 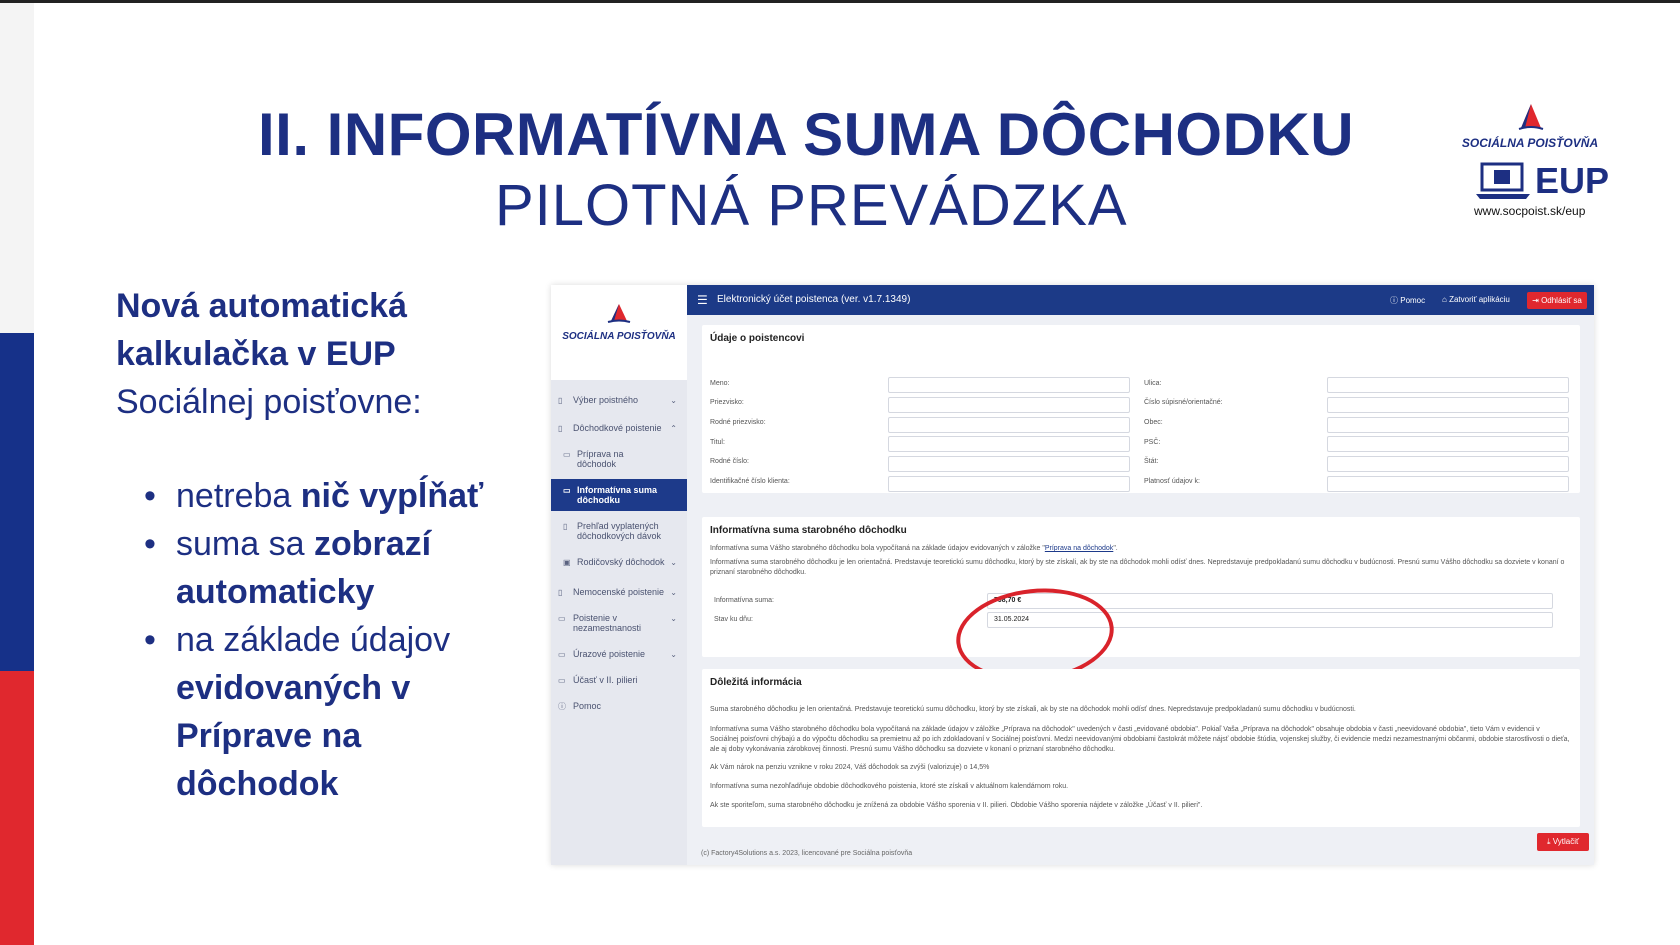 I want to click on meno-field, so click(x=1009, y=385).